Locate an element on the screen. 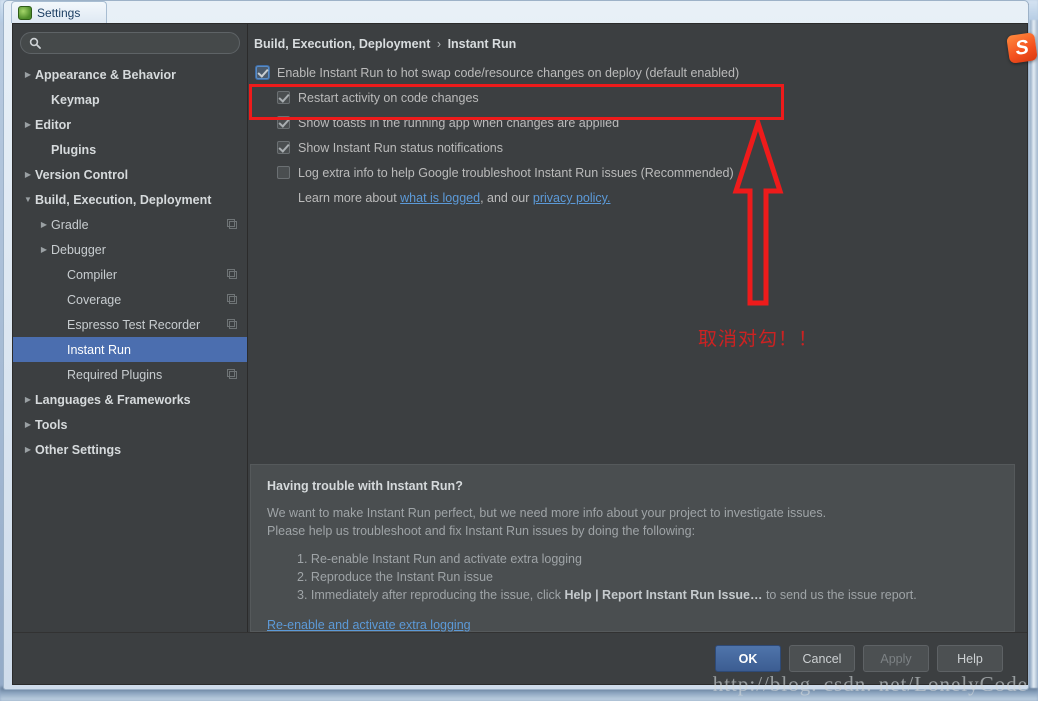  breadcrumb-parent: Build, Execution, Deployment is located at coordinates (342, 44).